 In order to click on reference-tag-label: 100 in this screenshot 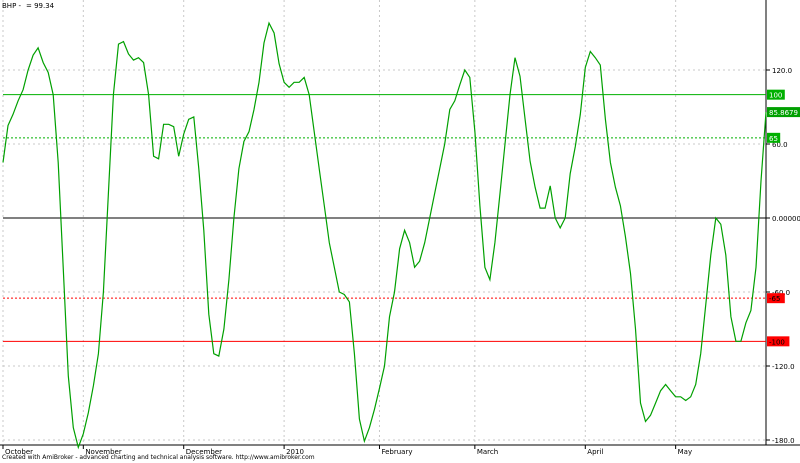, I will do `click(775, 96)`.